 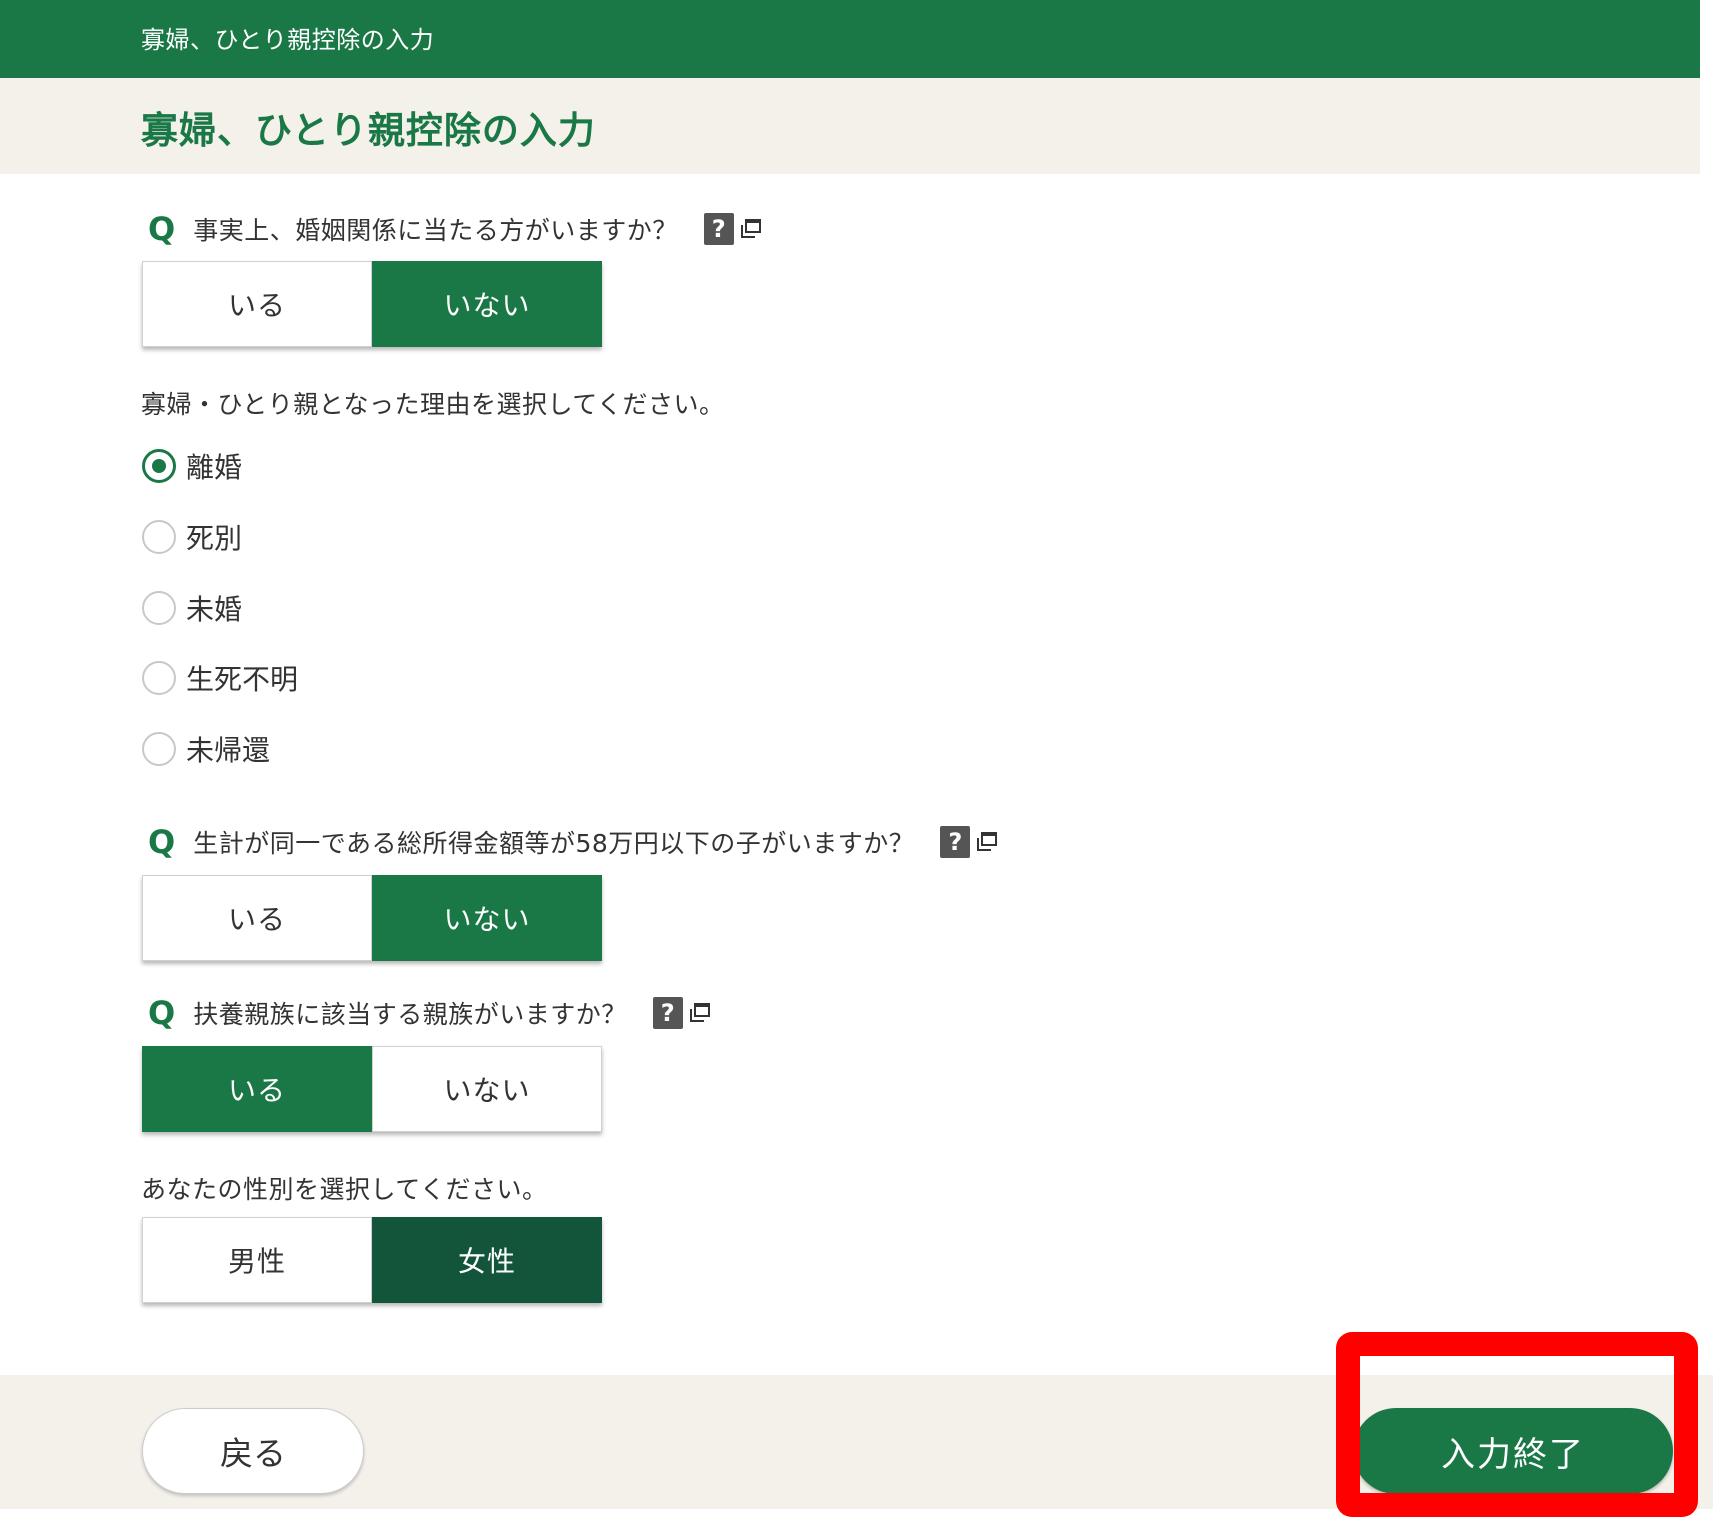 I want to click on toggle-gender: 男性 女性, so click(x=372, y=1260).